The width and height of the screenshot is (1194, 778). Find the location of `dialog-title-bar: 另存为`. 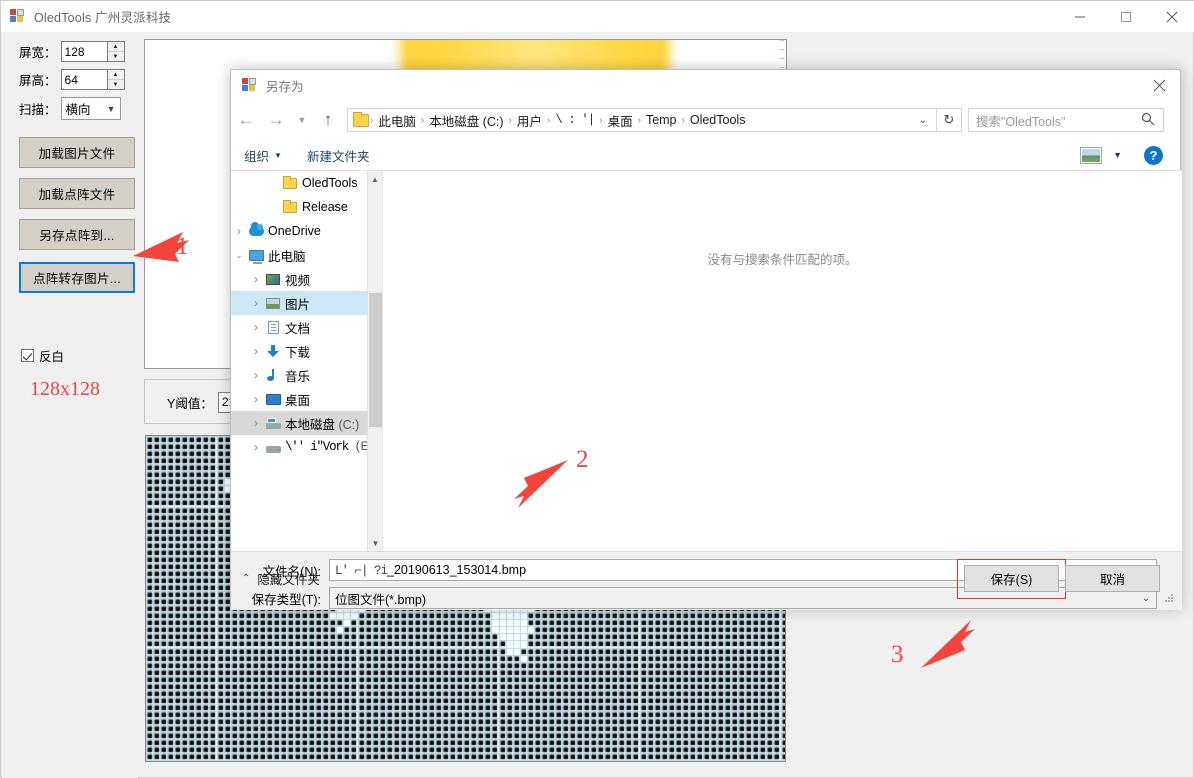

dialog-title-bar: 另存为 is located at coordinates (706, 85).